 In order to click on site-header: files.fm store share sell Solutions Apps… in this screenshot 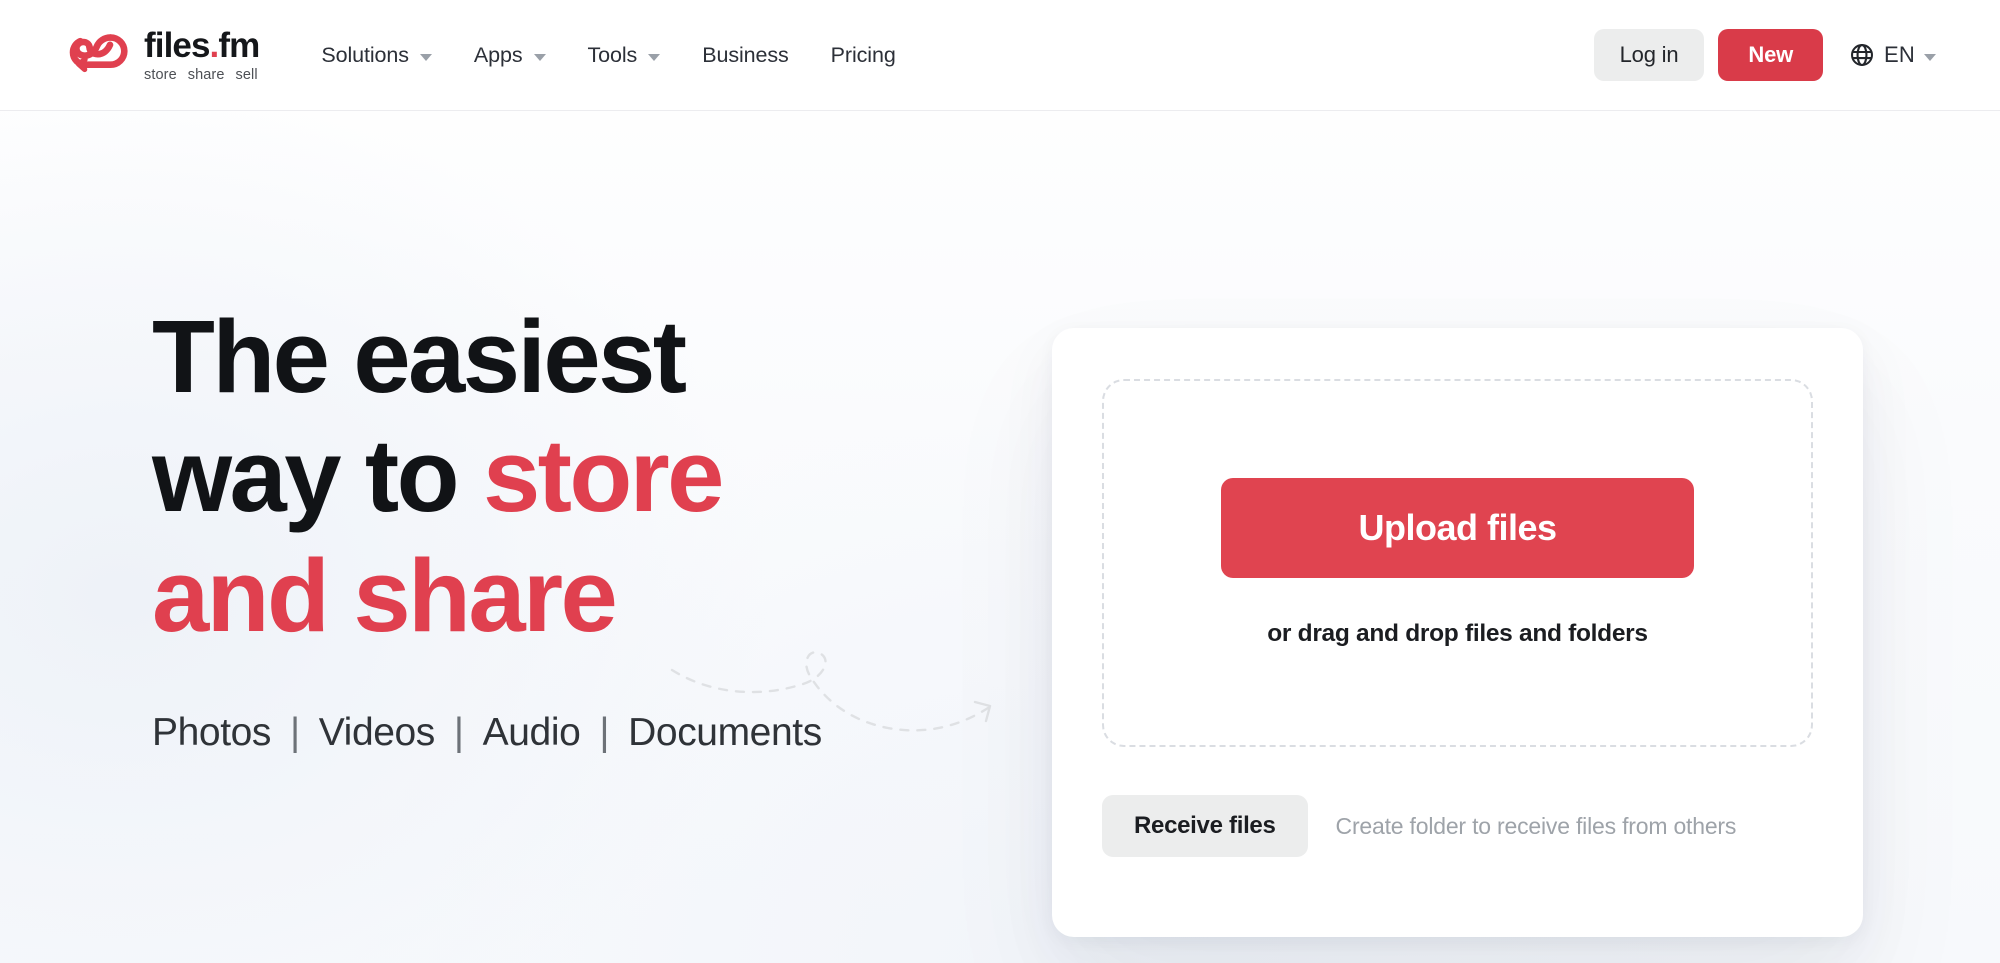, I will do `click(1000, 55)`.